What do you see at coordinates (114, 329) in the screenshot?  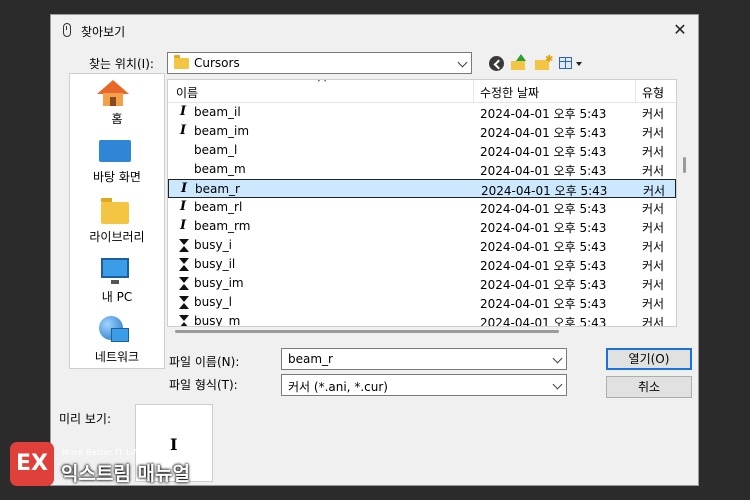 I see `network-icon` at bounding box center [114, 329].